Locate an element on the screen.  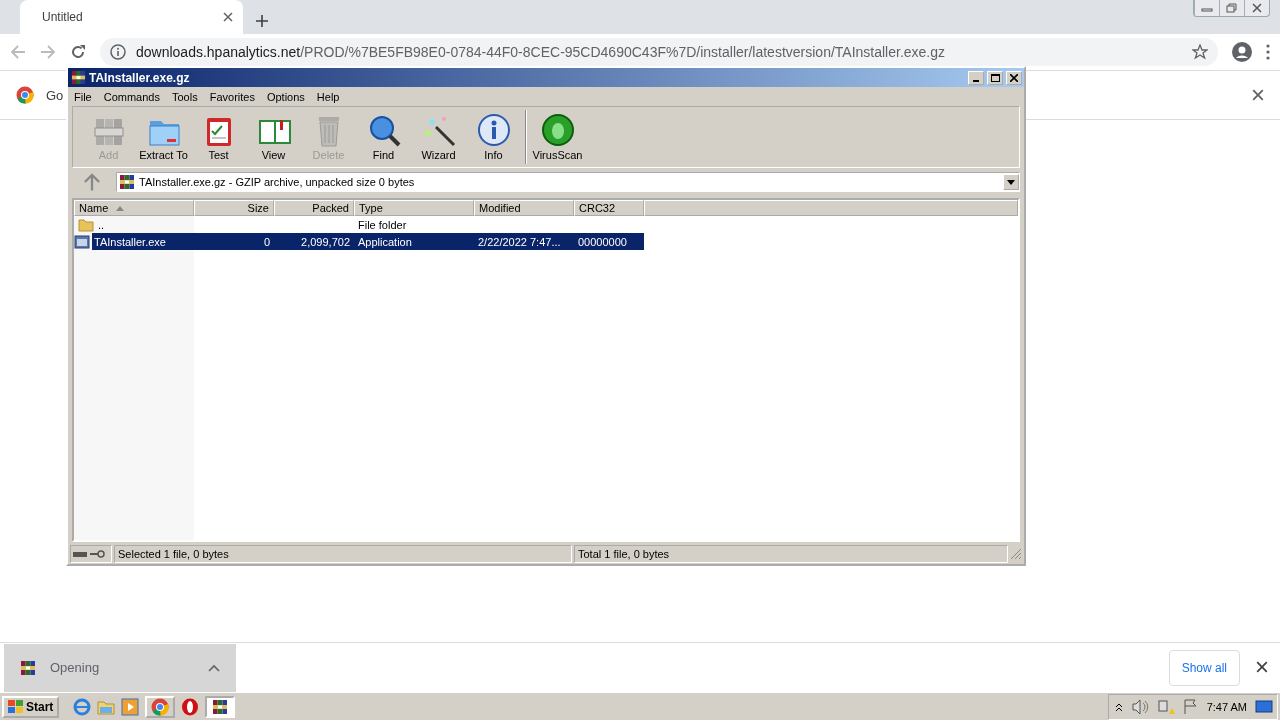
path-field: TAInstaller.exe.gz - GZIP archive, unpacked size 0 bytes is located at coordinates (568, 182).